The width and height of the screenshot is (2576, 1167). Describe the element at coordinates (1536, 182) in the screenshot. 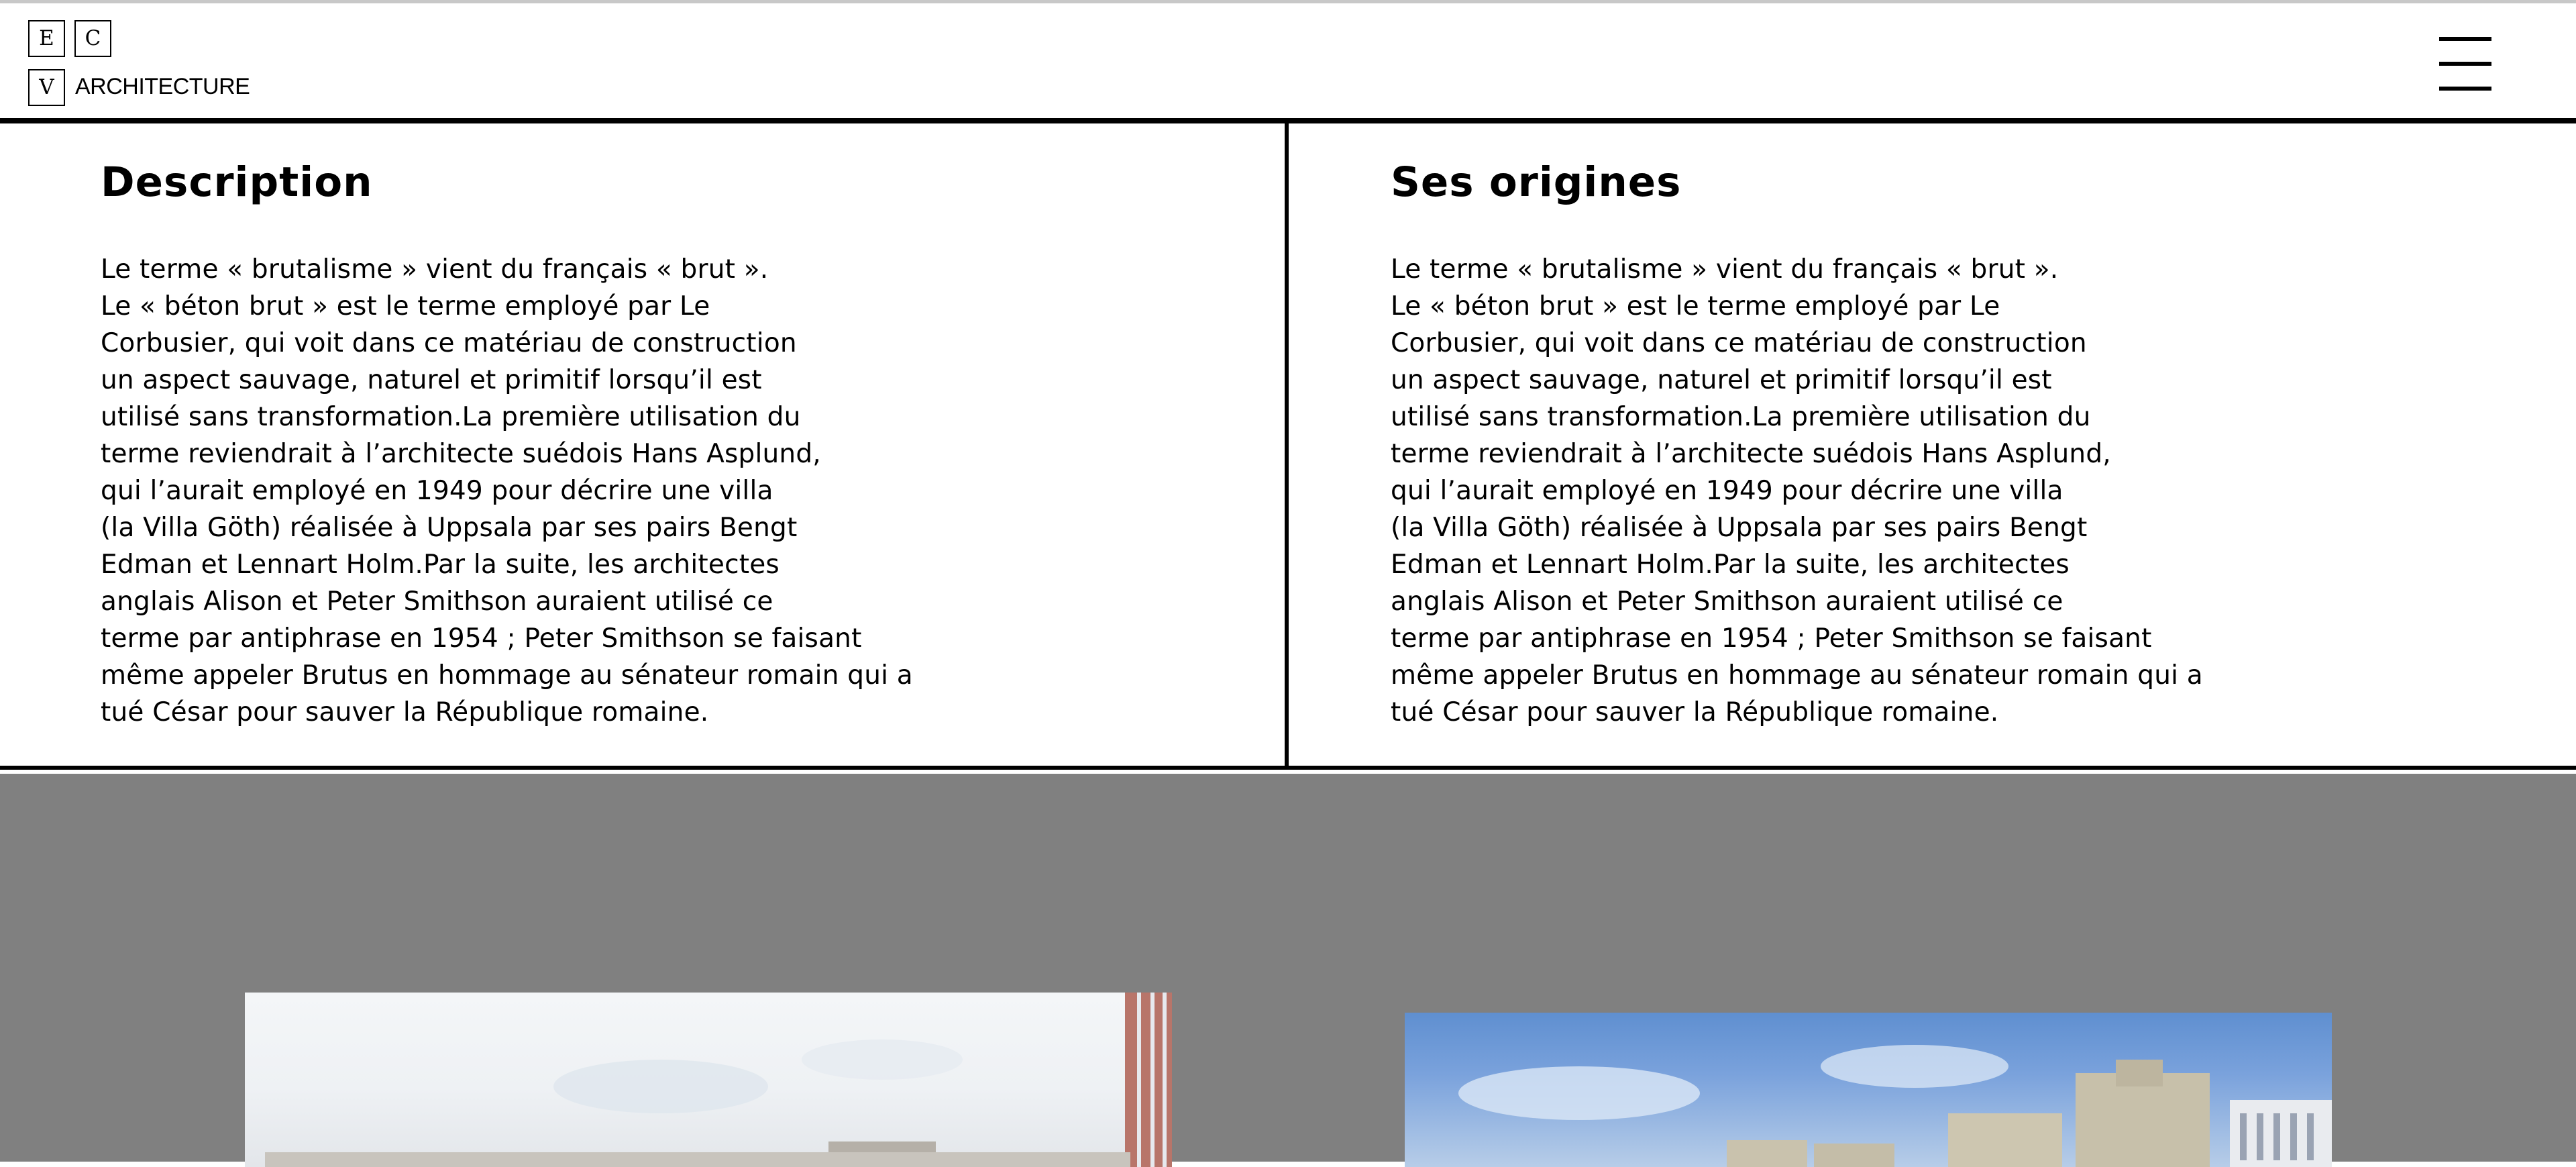

I see `section-title: Ses origines` at that location.